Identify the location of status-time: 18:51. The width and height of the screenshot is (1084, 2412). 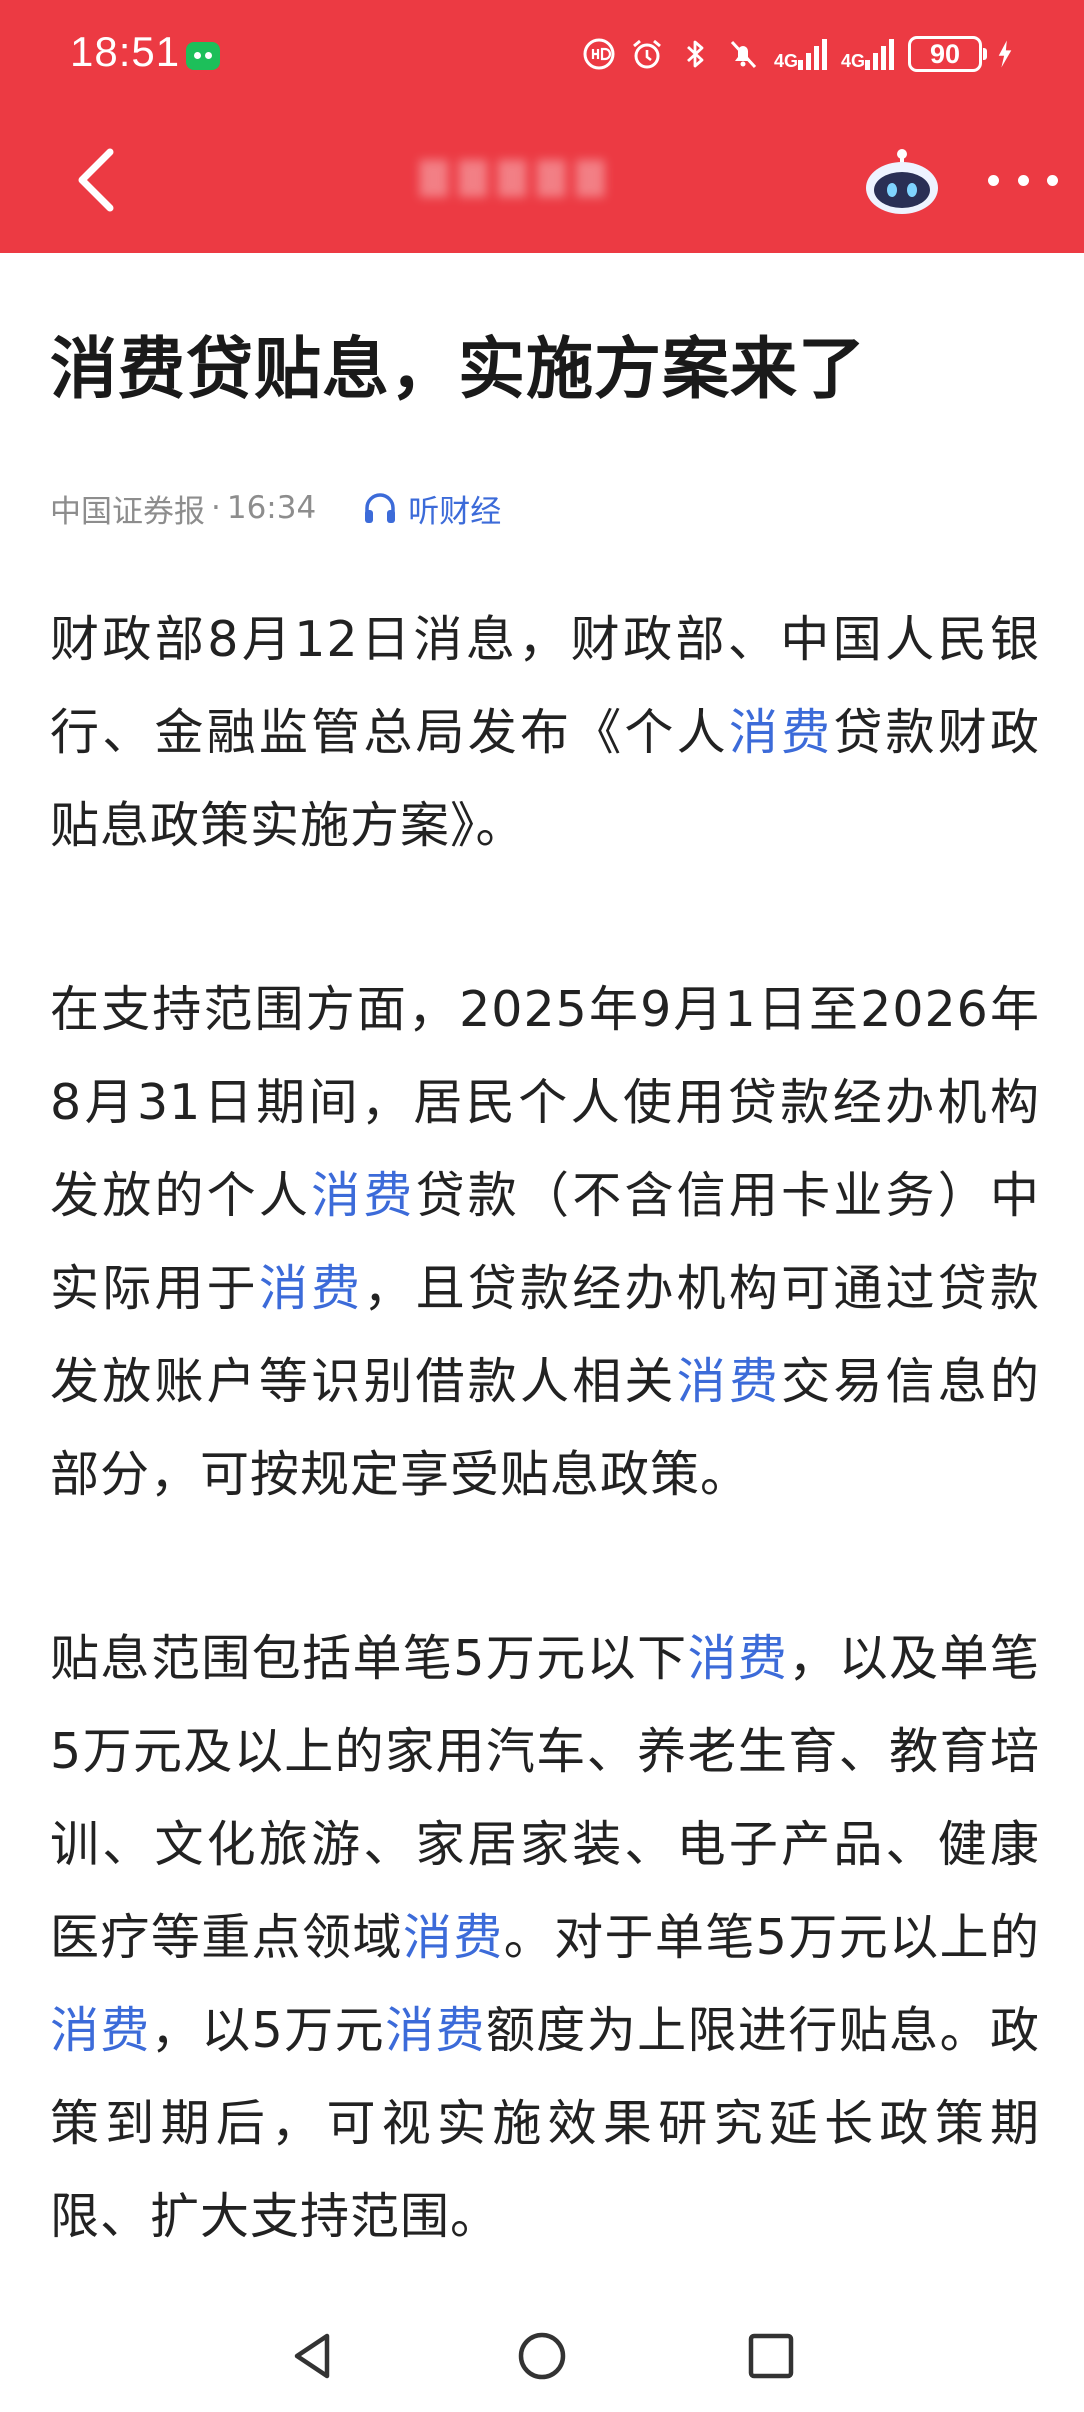
(125, 51).